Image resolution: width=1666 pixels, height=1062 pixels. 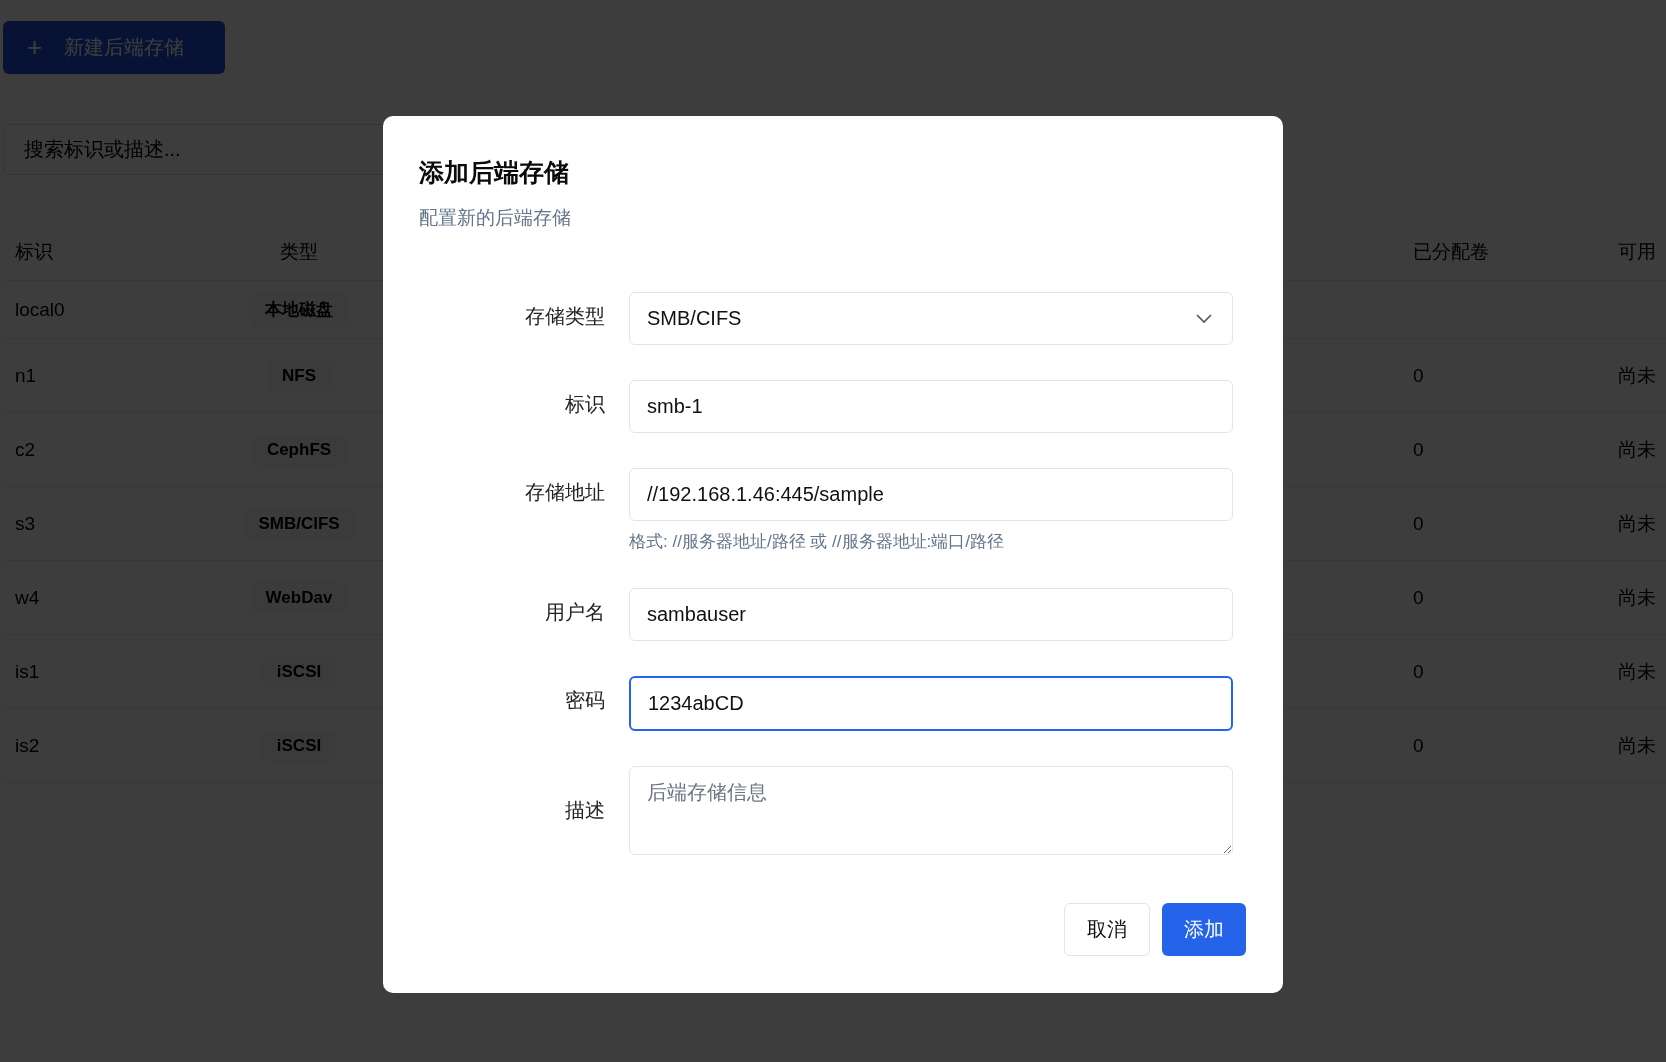 What do you see at coordinates (495, 218) in the screenshot?
I see `dialog-subtitle: 配置新的后端存储` at bounding box center [495, 218].